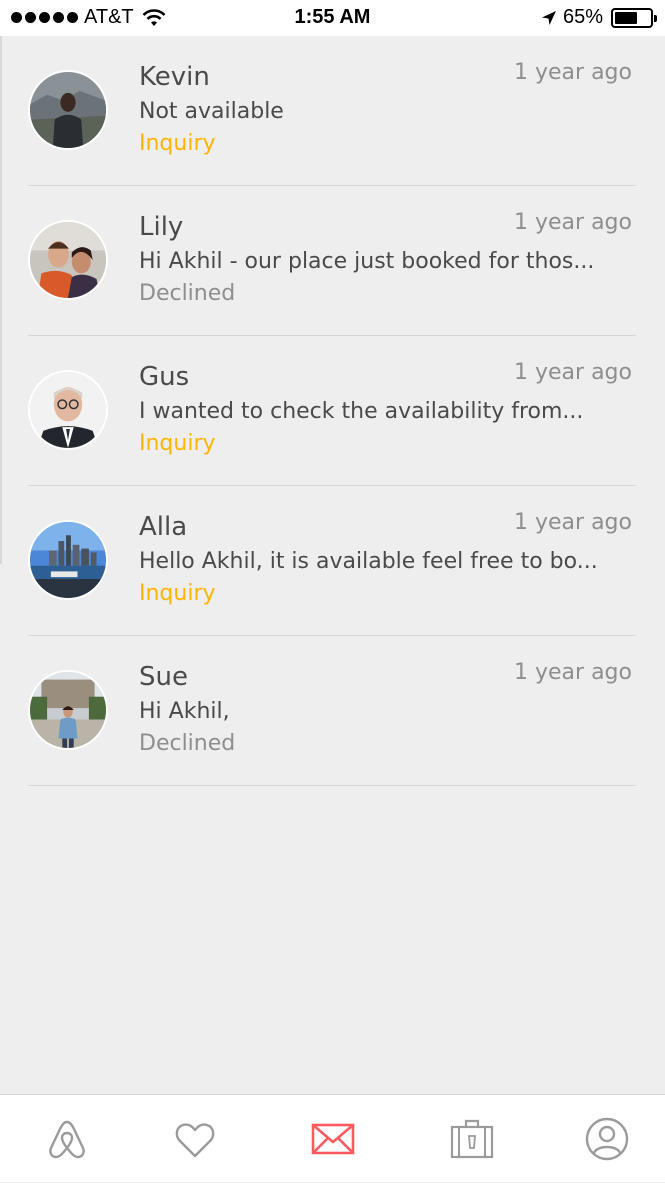 This screenshot has width=665, height=1183. Describe the element at coordinates (332, 111) in the screenshot. I see `message-thread: Kevin 1 year ago Not available Inquiry` at that location.